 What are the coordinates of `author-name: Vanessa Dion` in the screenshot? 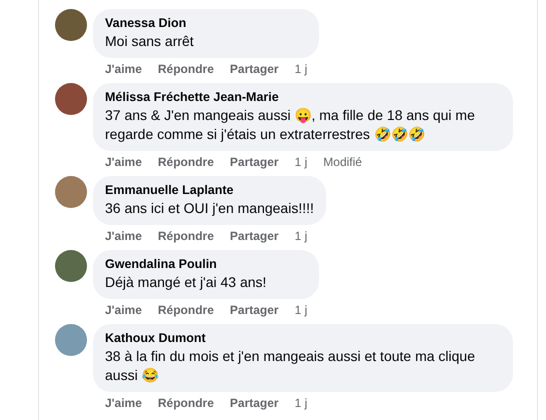 It's located at (206, 23).